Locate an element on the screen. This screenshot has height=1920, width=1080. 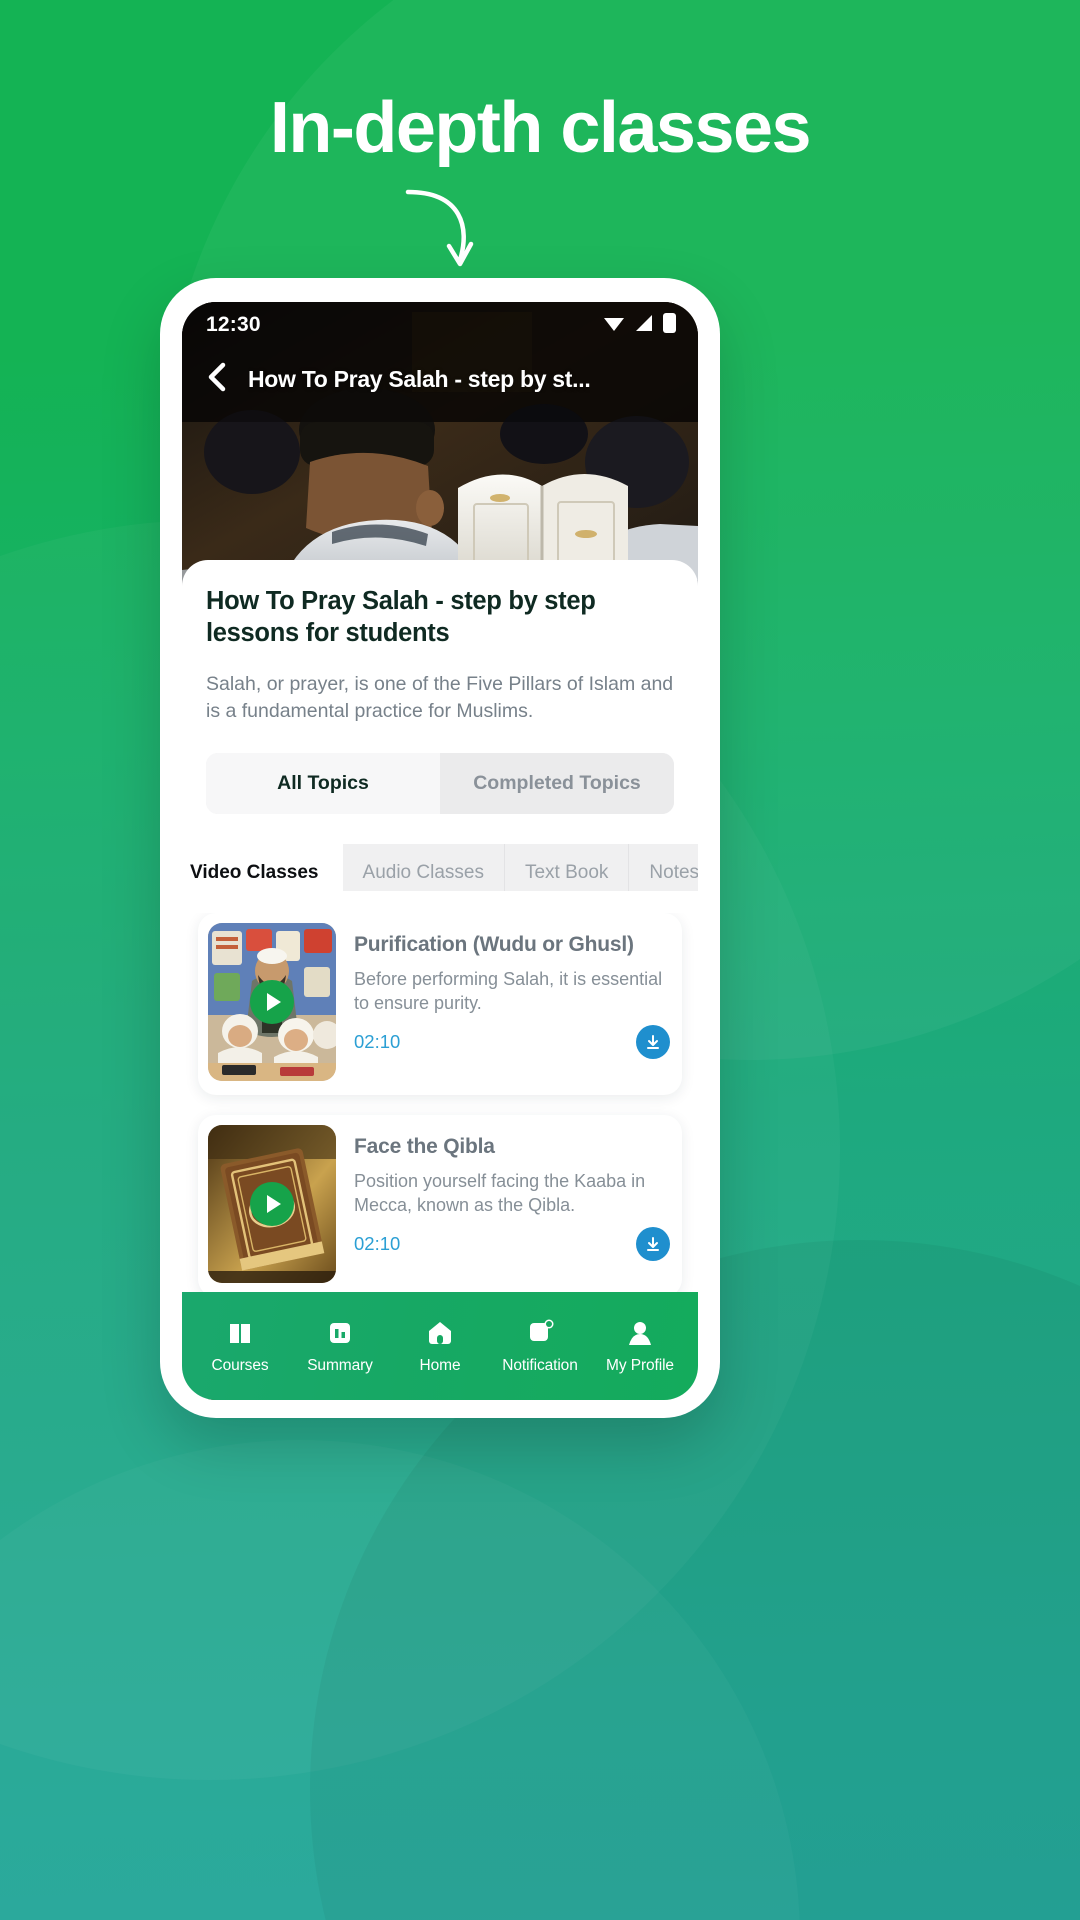
nav-item-my-profile: My Profile is located at coordinates (640, 1346).